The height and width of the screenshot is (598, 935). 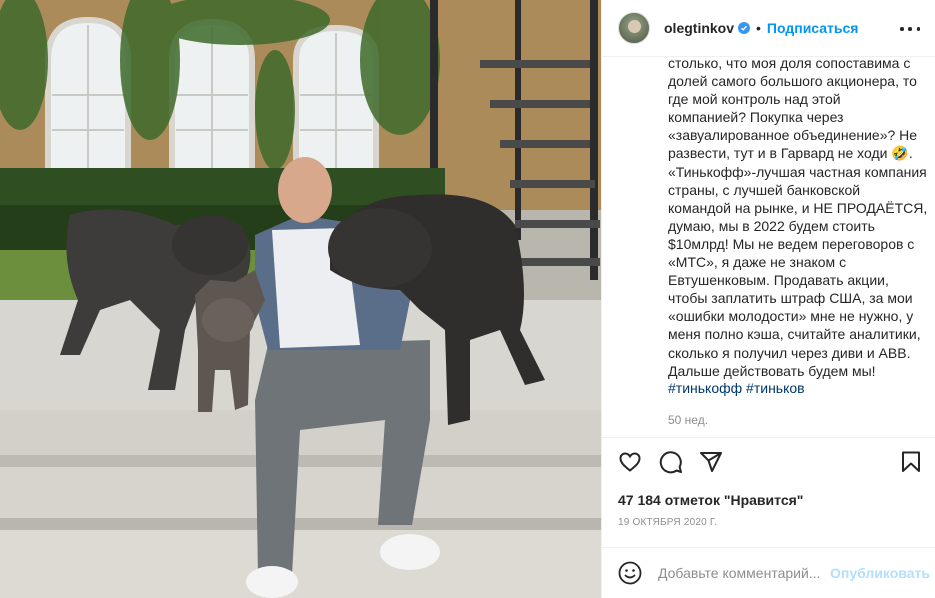 What do you see at coordinates (705, 388) in the screenshot?
I see `hashtag-link: #тинькофф` at bounding box center [705, 388].